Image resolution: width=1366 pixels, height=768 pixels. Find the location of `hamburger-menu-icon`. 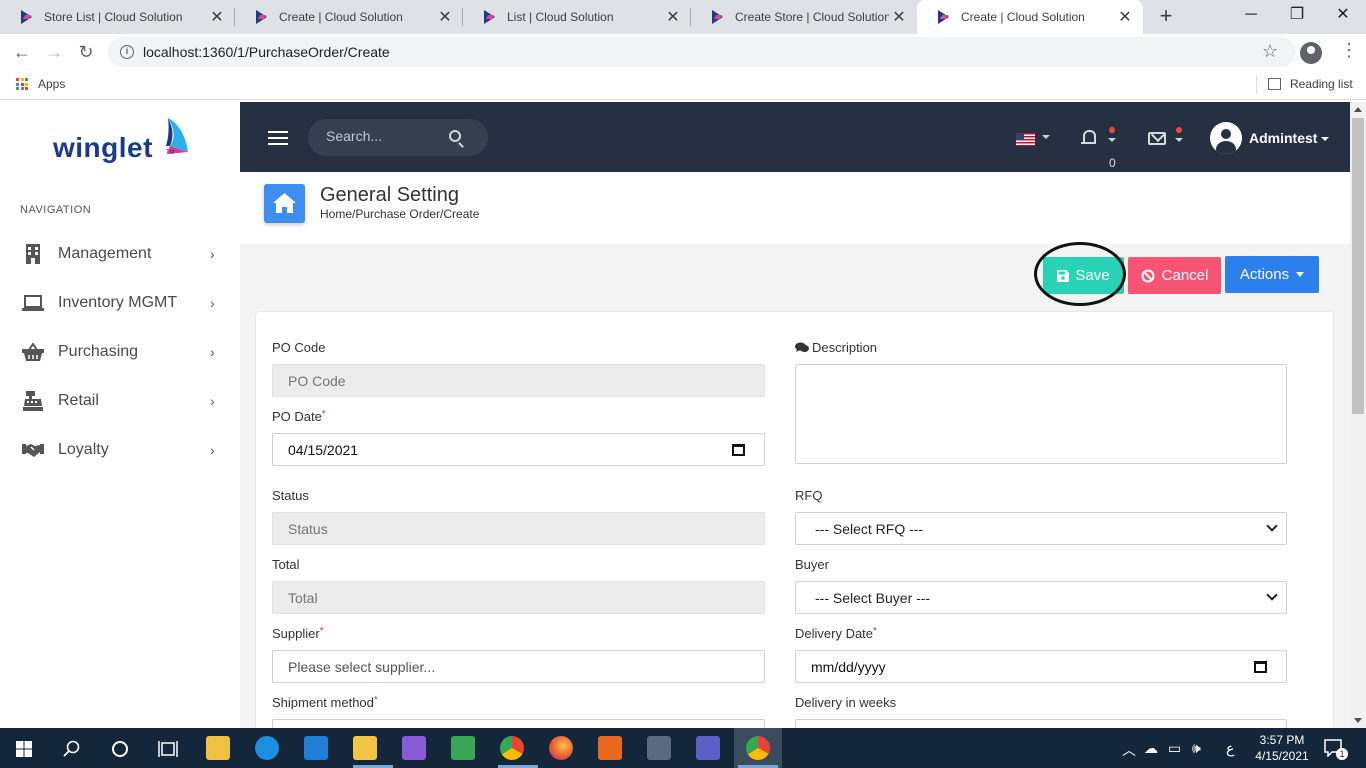

hamburger-menu-icon is located at coordinates (278, 138).